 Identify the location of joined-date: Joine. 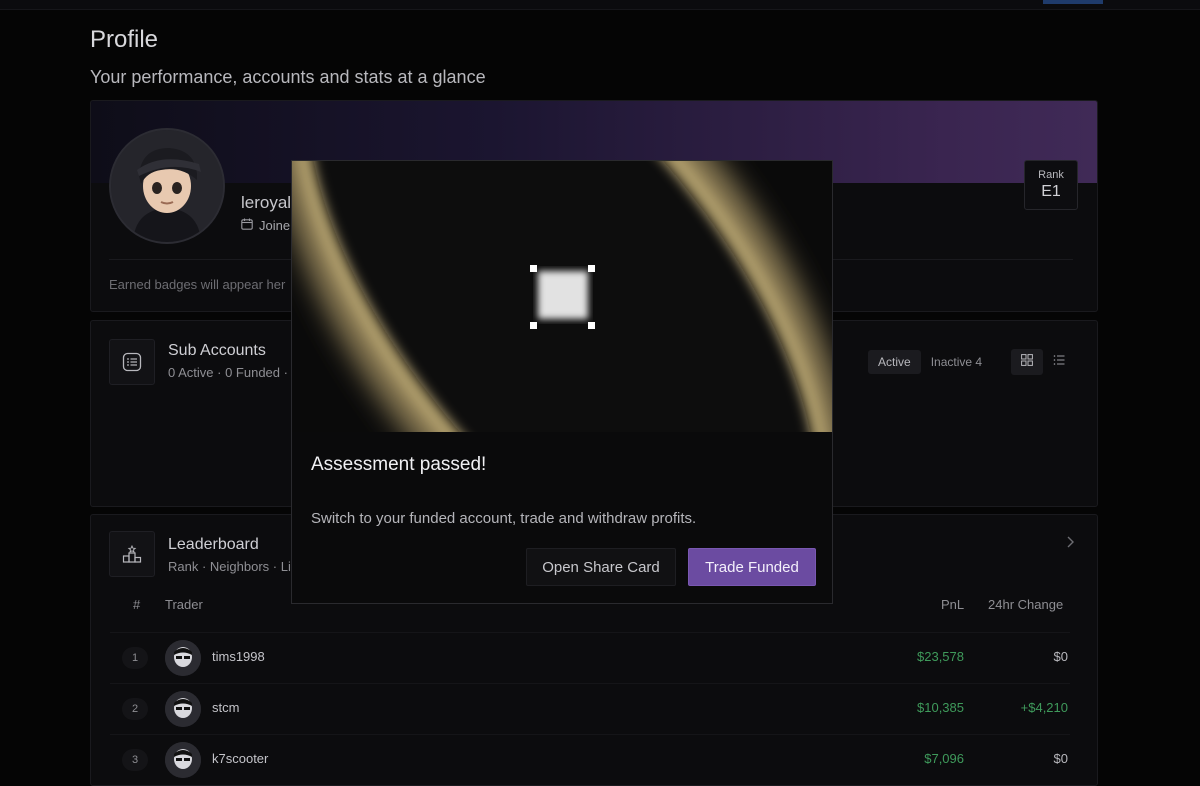
(265, 225).